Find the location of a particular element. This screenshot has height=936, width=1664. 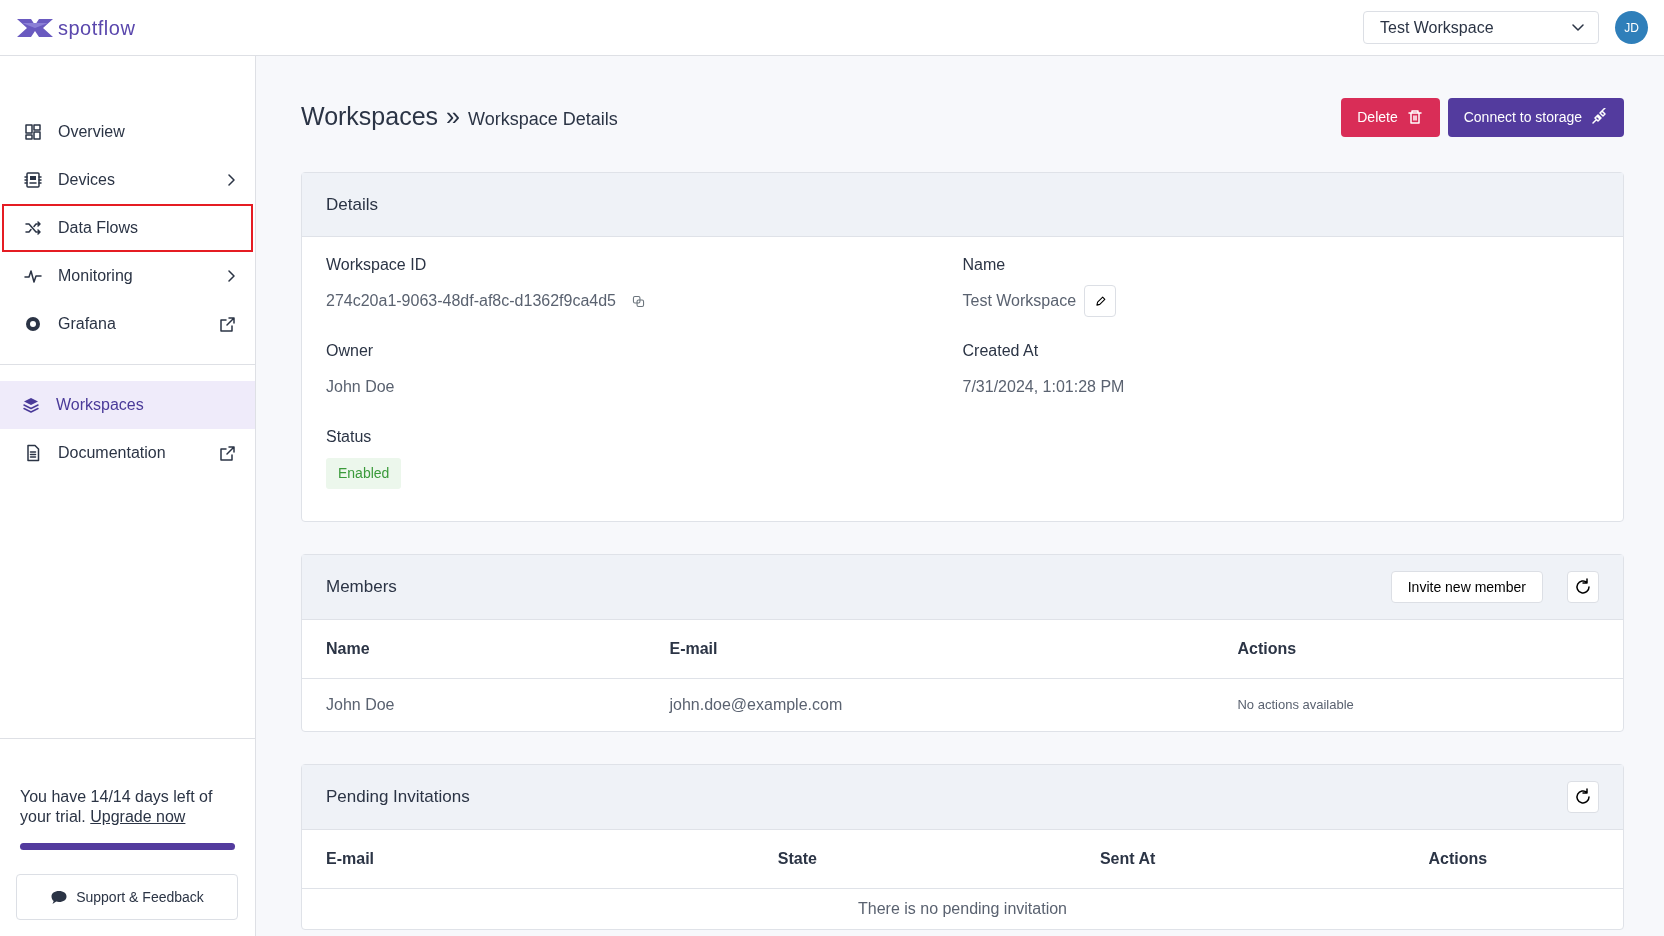

trash-icon is located at coordinates (1414, 117).